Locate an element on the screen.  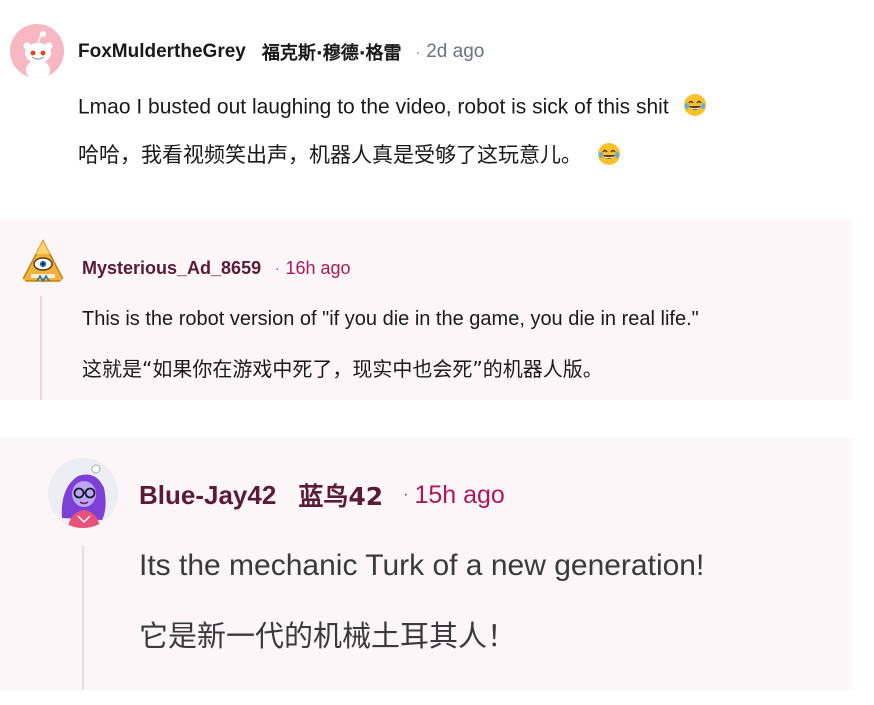
timestamp: 16h ago is located at coordinates (317, 268).